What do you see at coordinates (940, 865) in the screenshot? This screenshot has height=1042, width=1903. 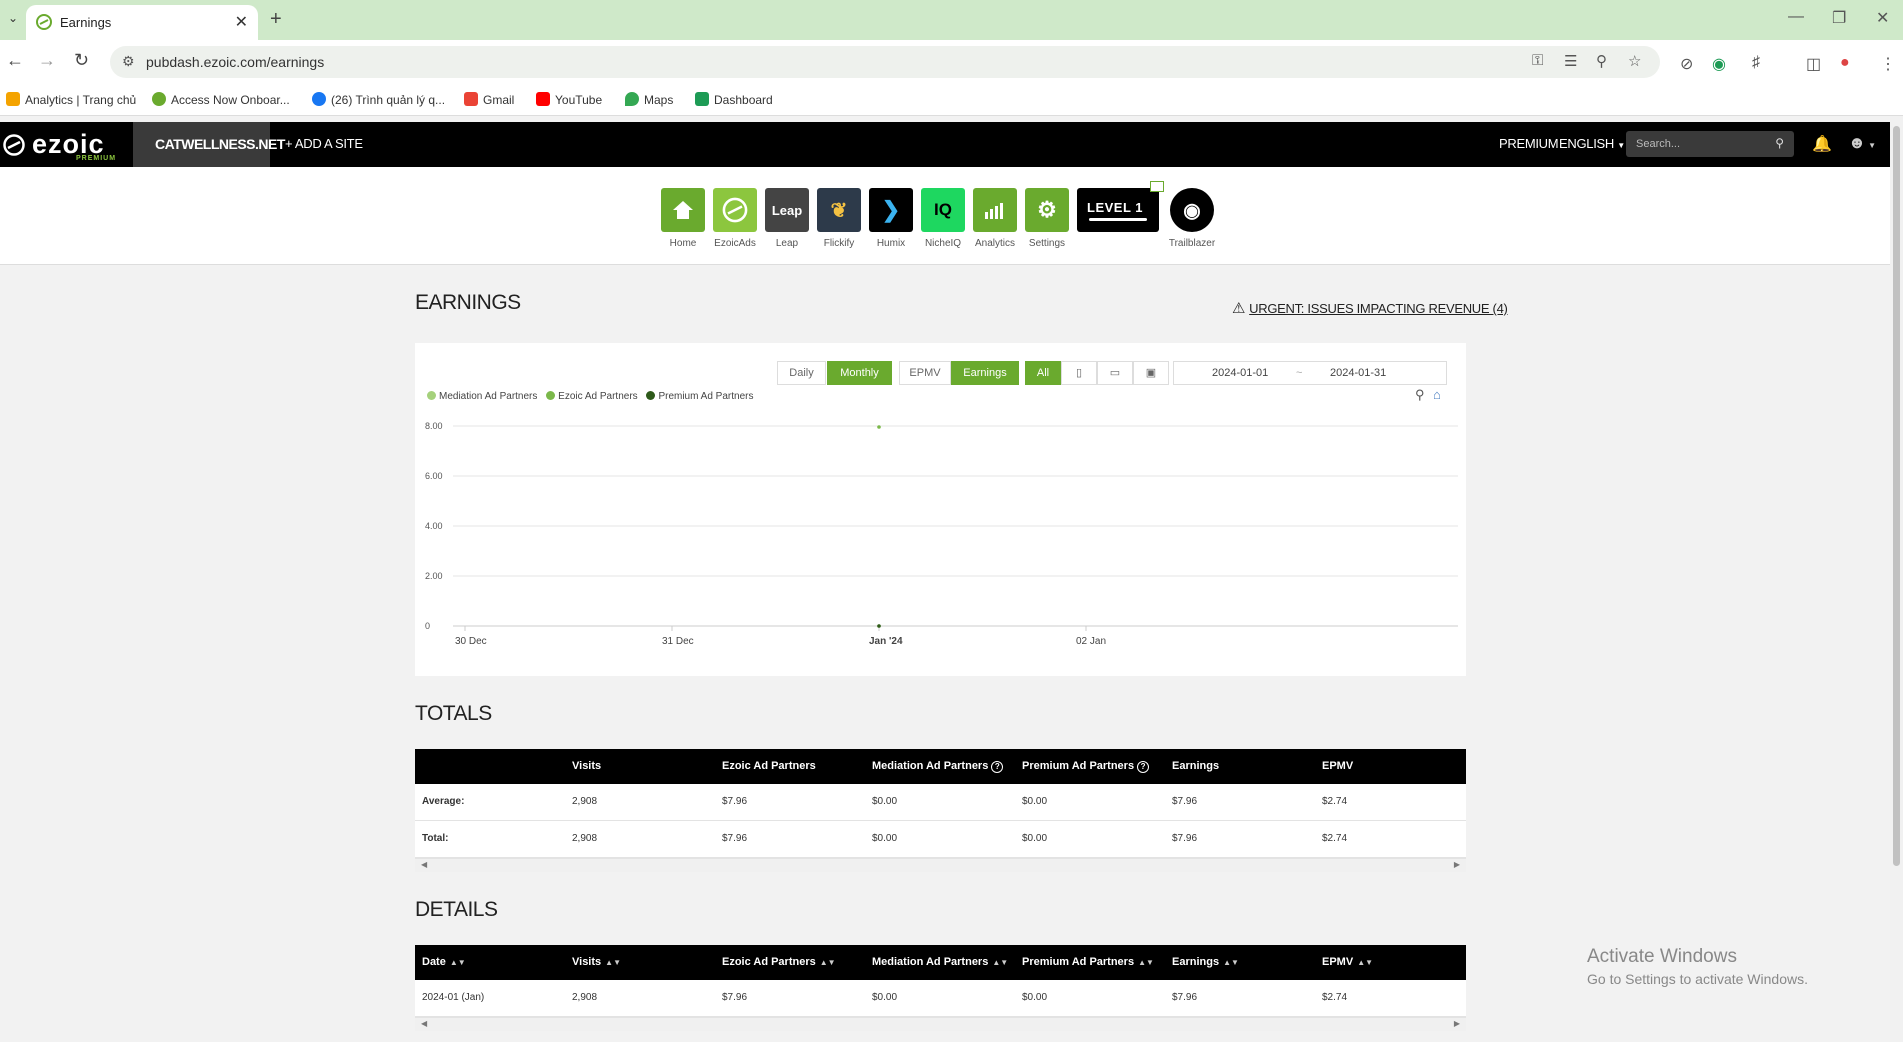 I see `totals-horizontal-scrollbar: ◀ ▶` at bounding box center [940, 865].